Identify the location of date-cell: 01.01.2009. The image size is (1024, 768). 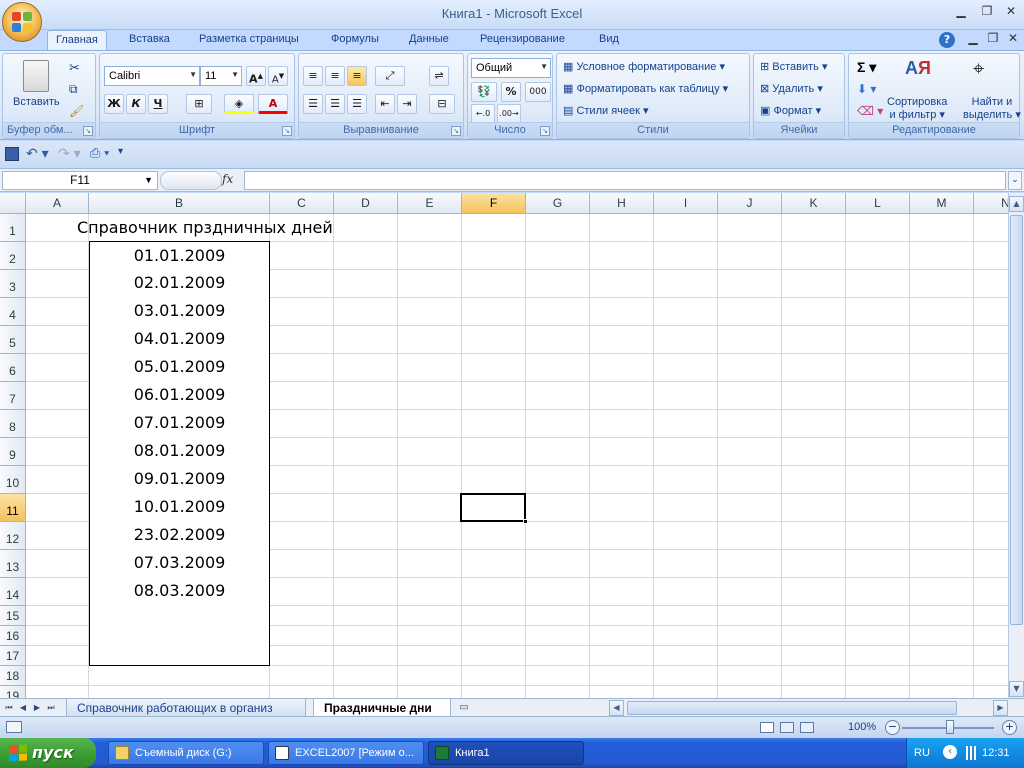
(179, 255).